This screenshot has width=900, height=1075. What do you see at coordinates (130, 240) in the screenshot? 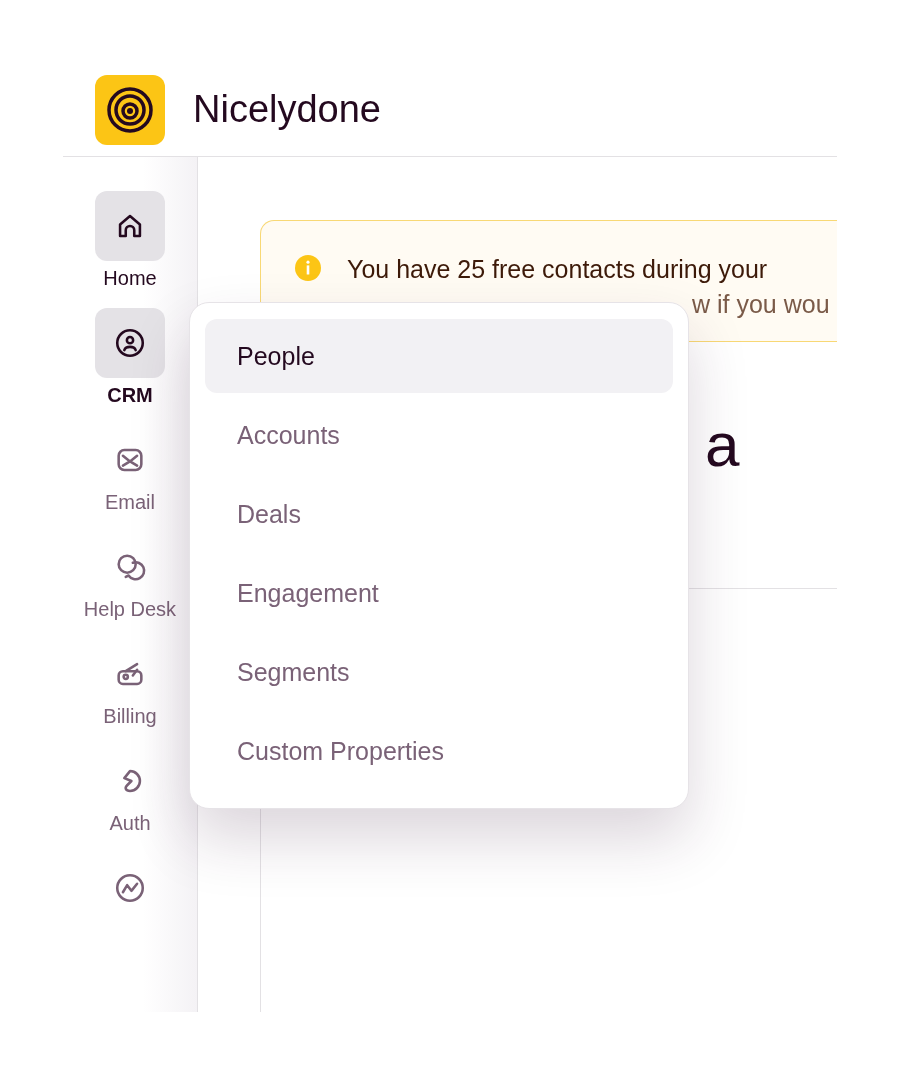
I see `nav-item: Home` at bounding box center [130, 240].